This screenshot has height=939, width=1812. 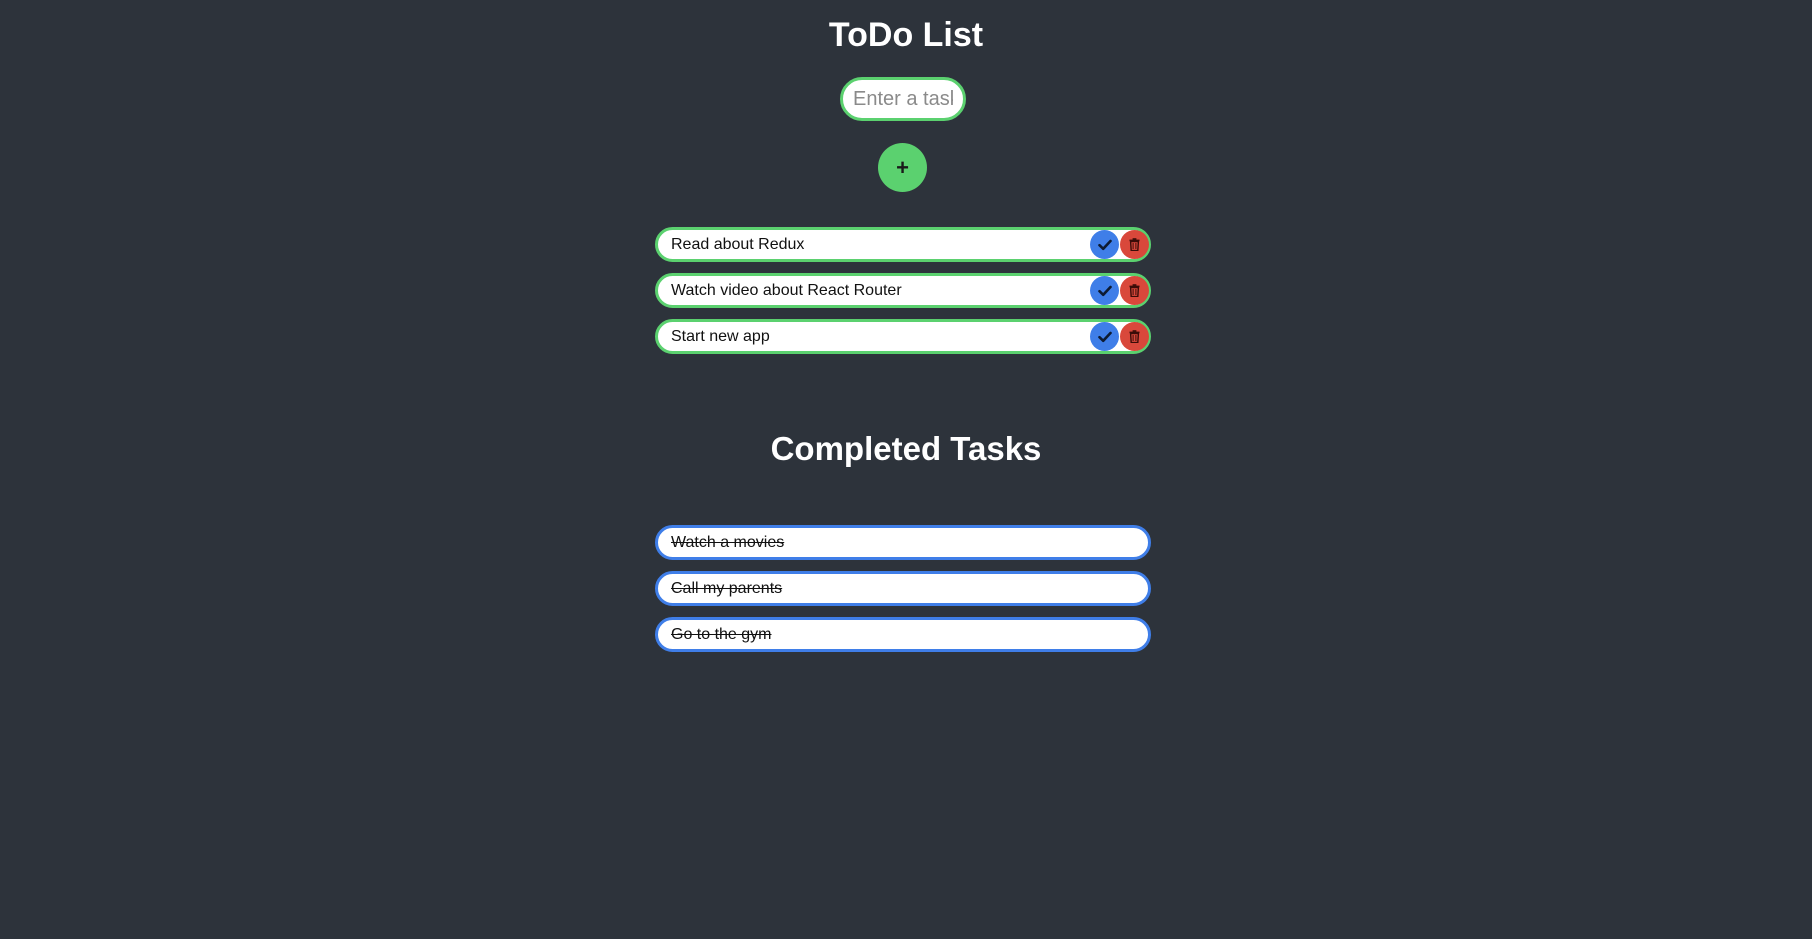 What do you see at coordinates (903, 99) in the screenshot?
I see `task-input` at bounding box center [903, 99].